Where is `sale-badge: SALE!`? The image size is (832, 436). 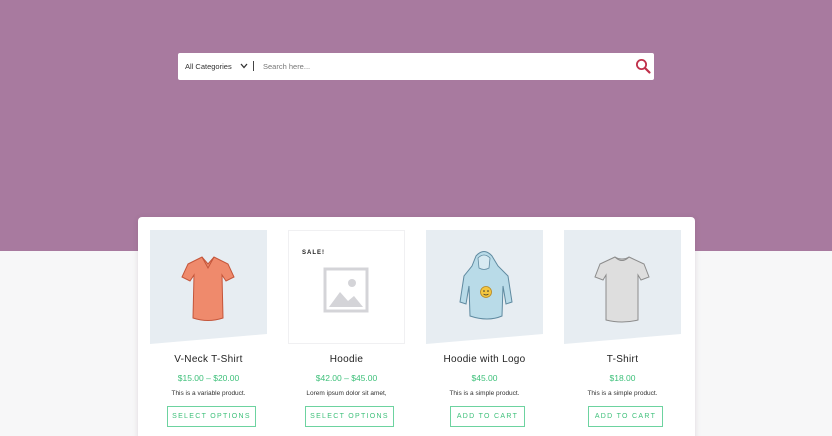
sale-badge: SALE! is located at coordinates (313, 253).